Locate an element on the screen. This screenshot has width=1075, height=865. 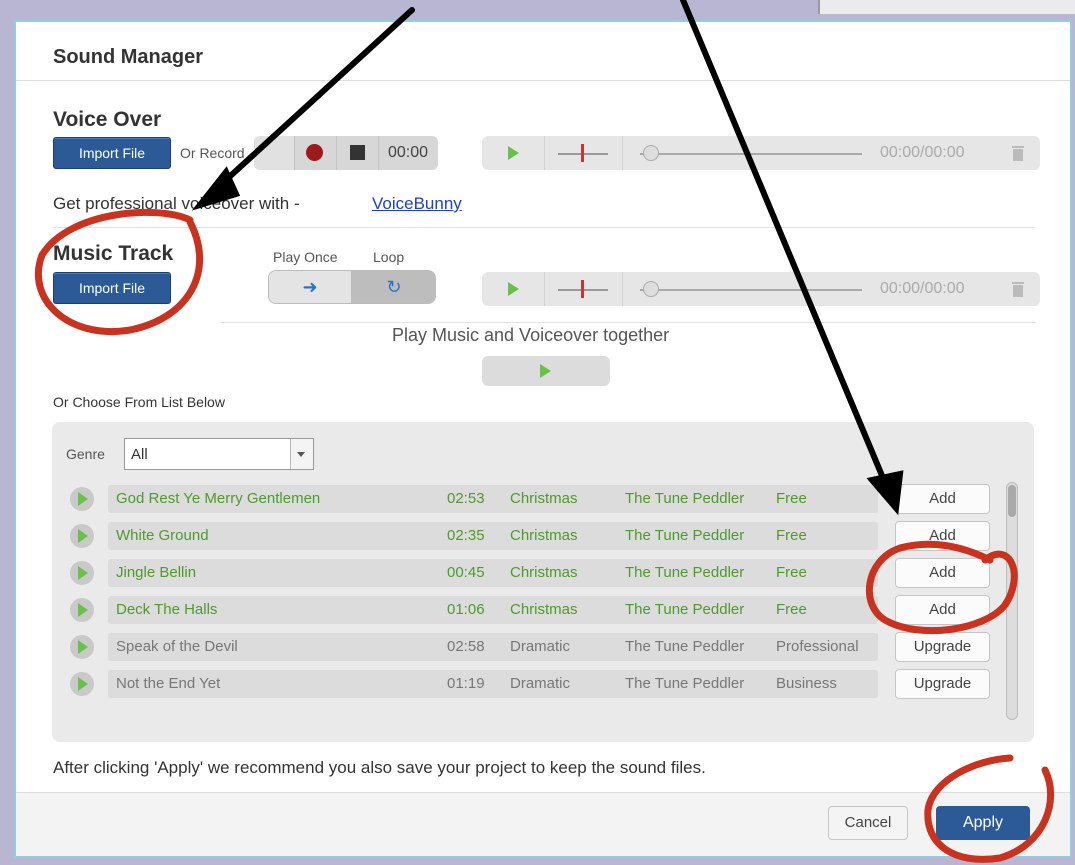
choose-from-list-label: Or Choose From List Below is located at coordinates (139, 402).